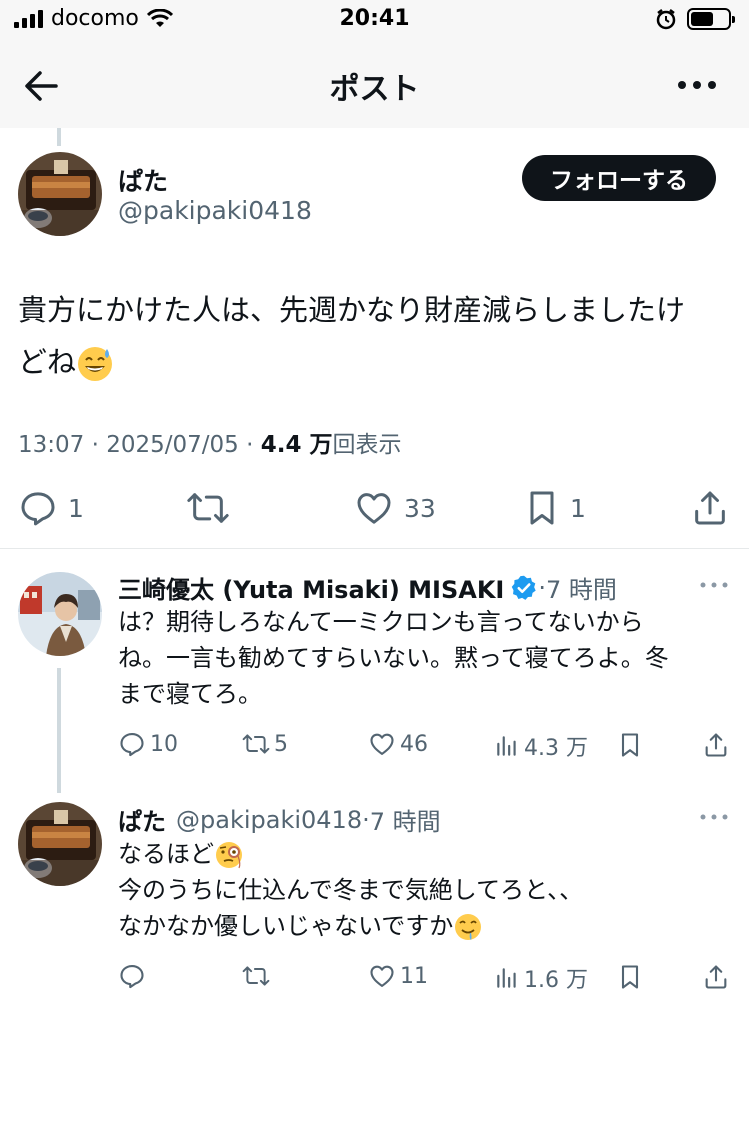 The width and height of the screenshot is (749, 1127). I want to click on post-date: 2025/07/05, so click(172, 445).